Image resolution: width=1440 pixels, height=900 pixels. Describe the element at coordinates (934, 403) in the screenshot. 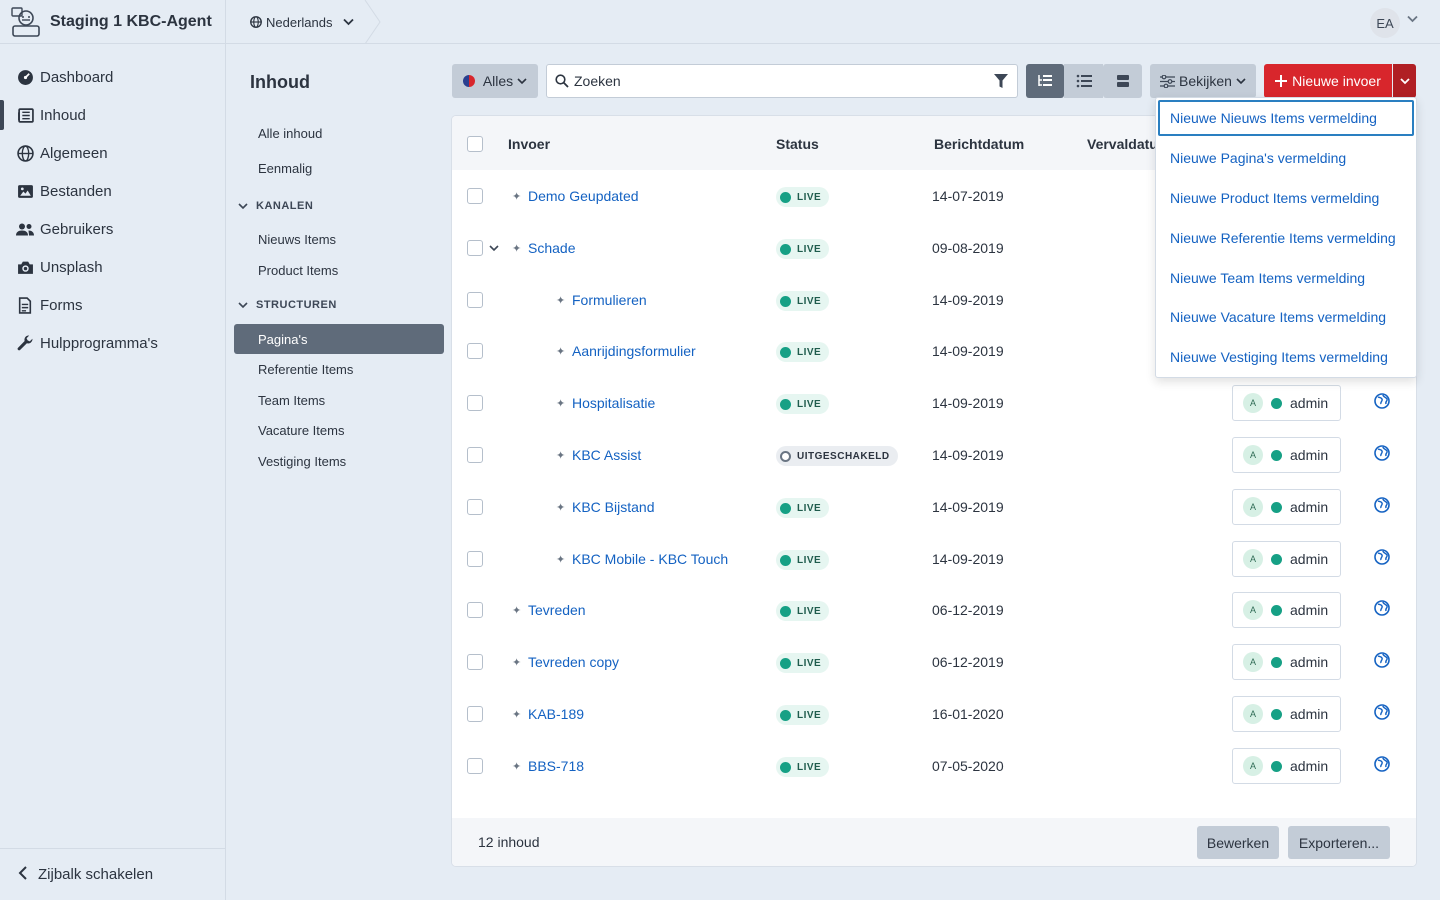

I see `table-row: ✦ Hospitalisatie LIVE 14-09-2019 Aadmin` at that location.